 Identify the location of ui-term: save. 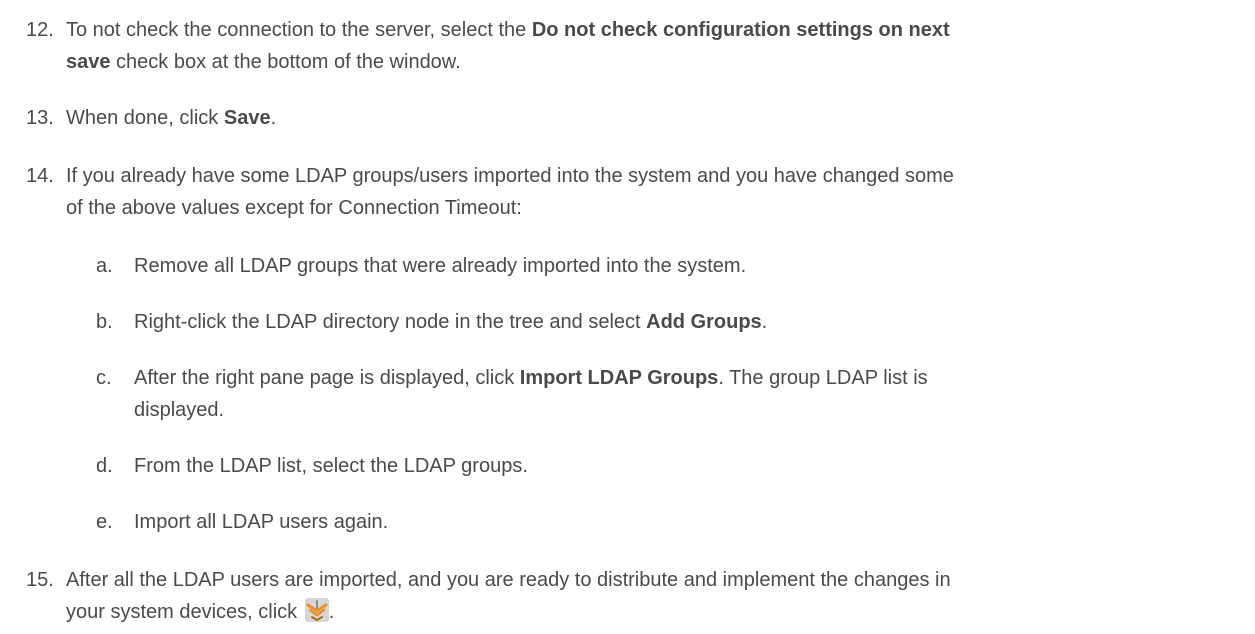
(88, 62).